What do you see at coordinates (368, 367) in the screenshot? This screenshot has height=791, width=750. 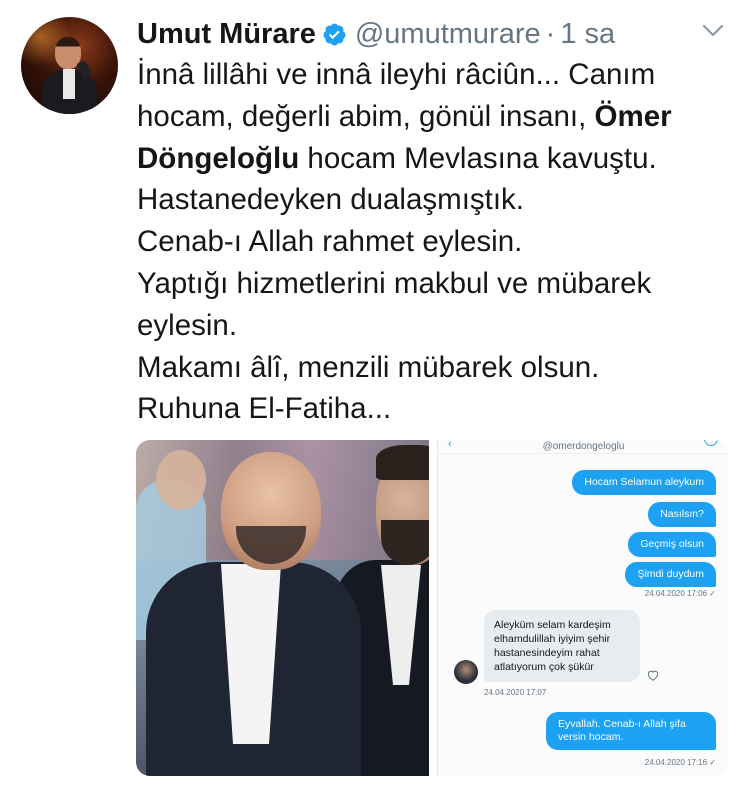 I see `tweet-line: Makamı âlî, menzili mübarek olsun.` at bounding box center [368, 367].